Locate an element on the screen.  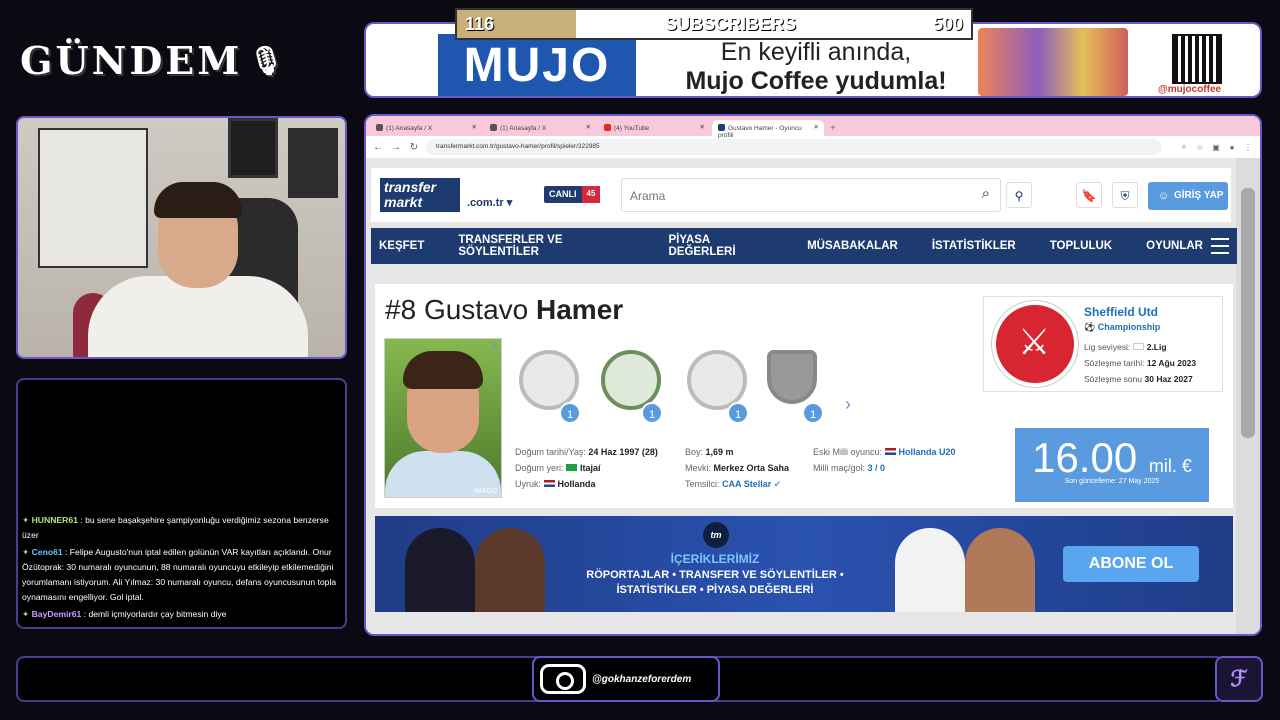
site-logo: transfer markt is located at coordinates (420, 195).